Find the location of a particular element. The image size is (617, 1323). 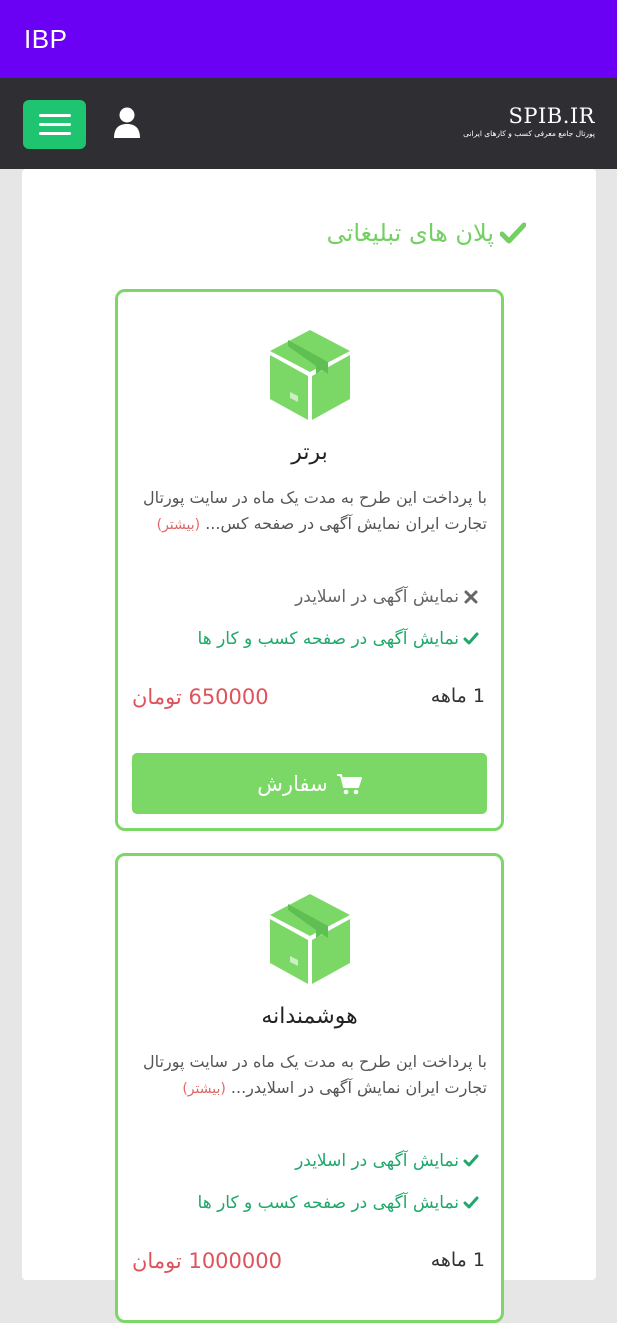

plan-price: 650000 تومان is located at coordinates (200, 697).